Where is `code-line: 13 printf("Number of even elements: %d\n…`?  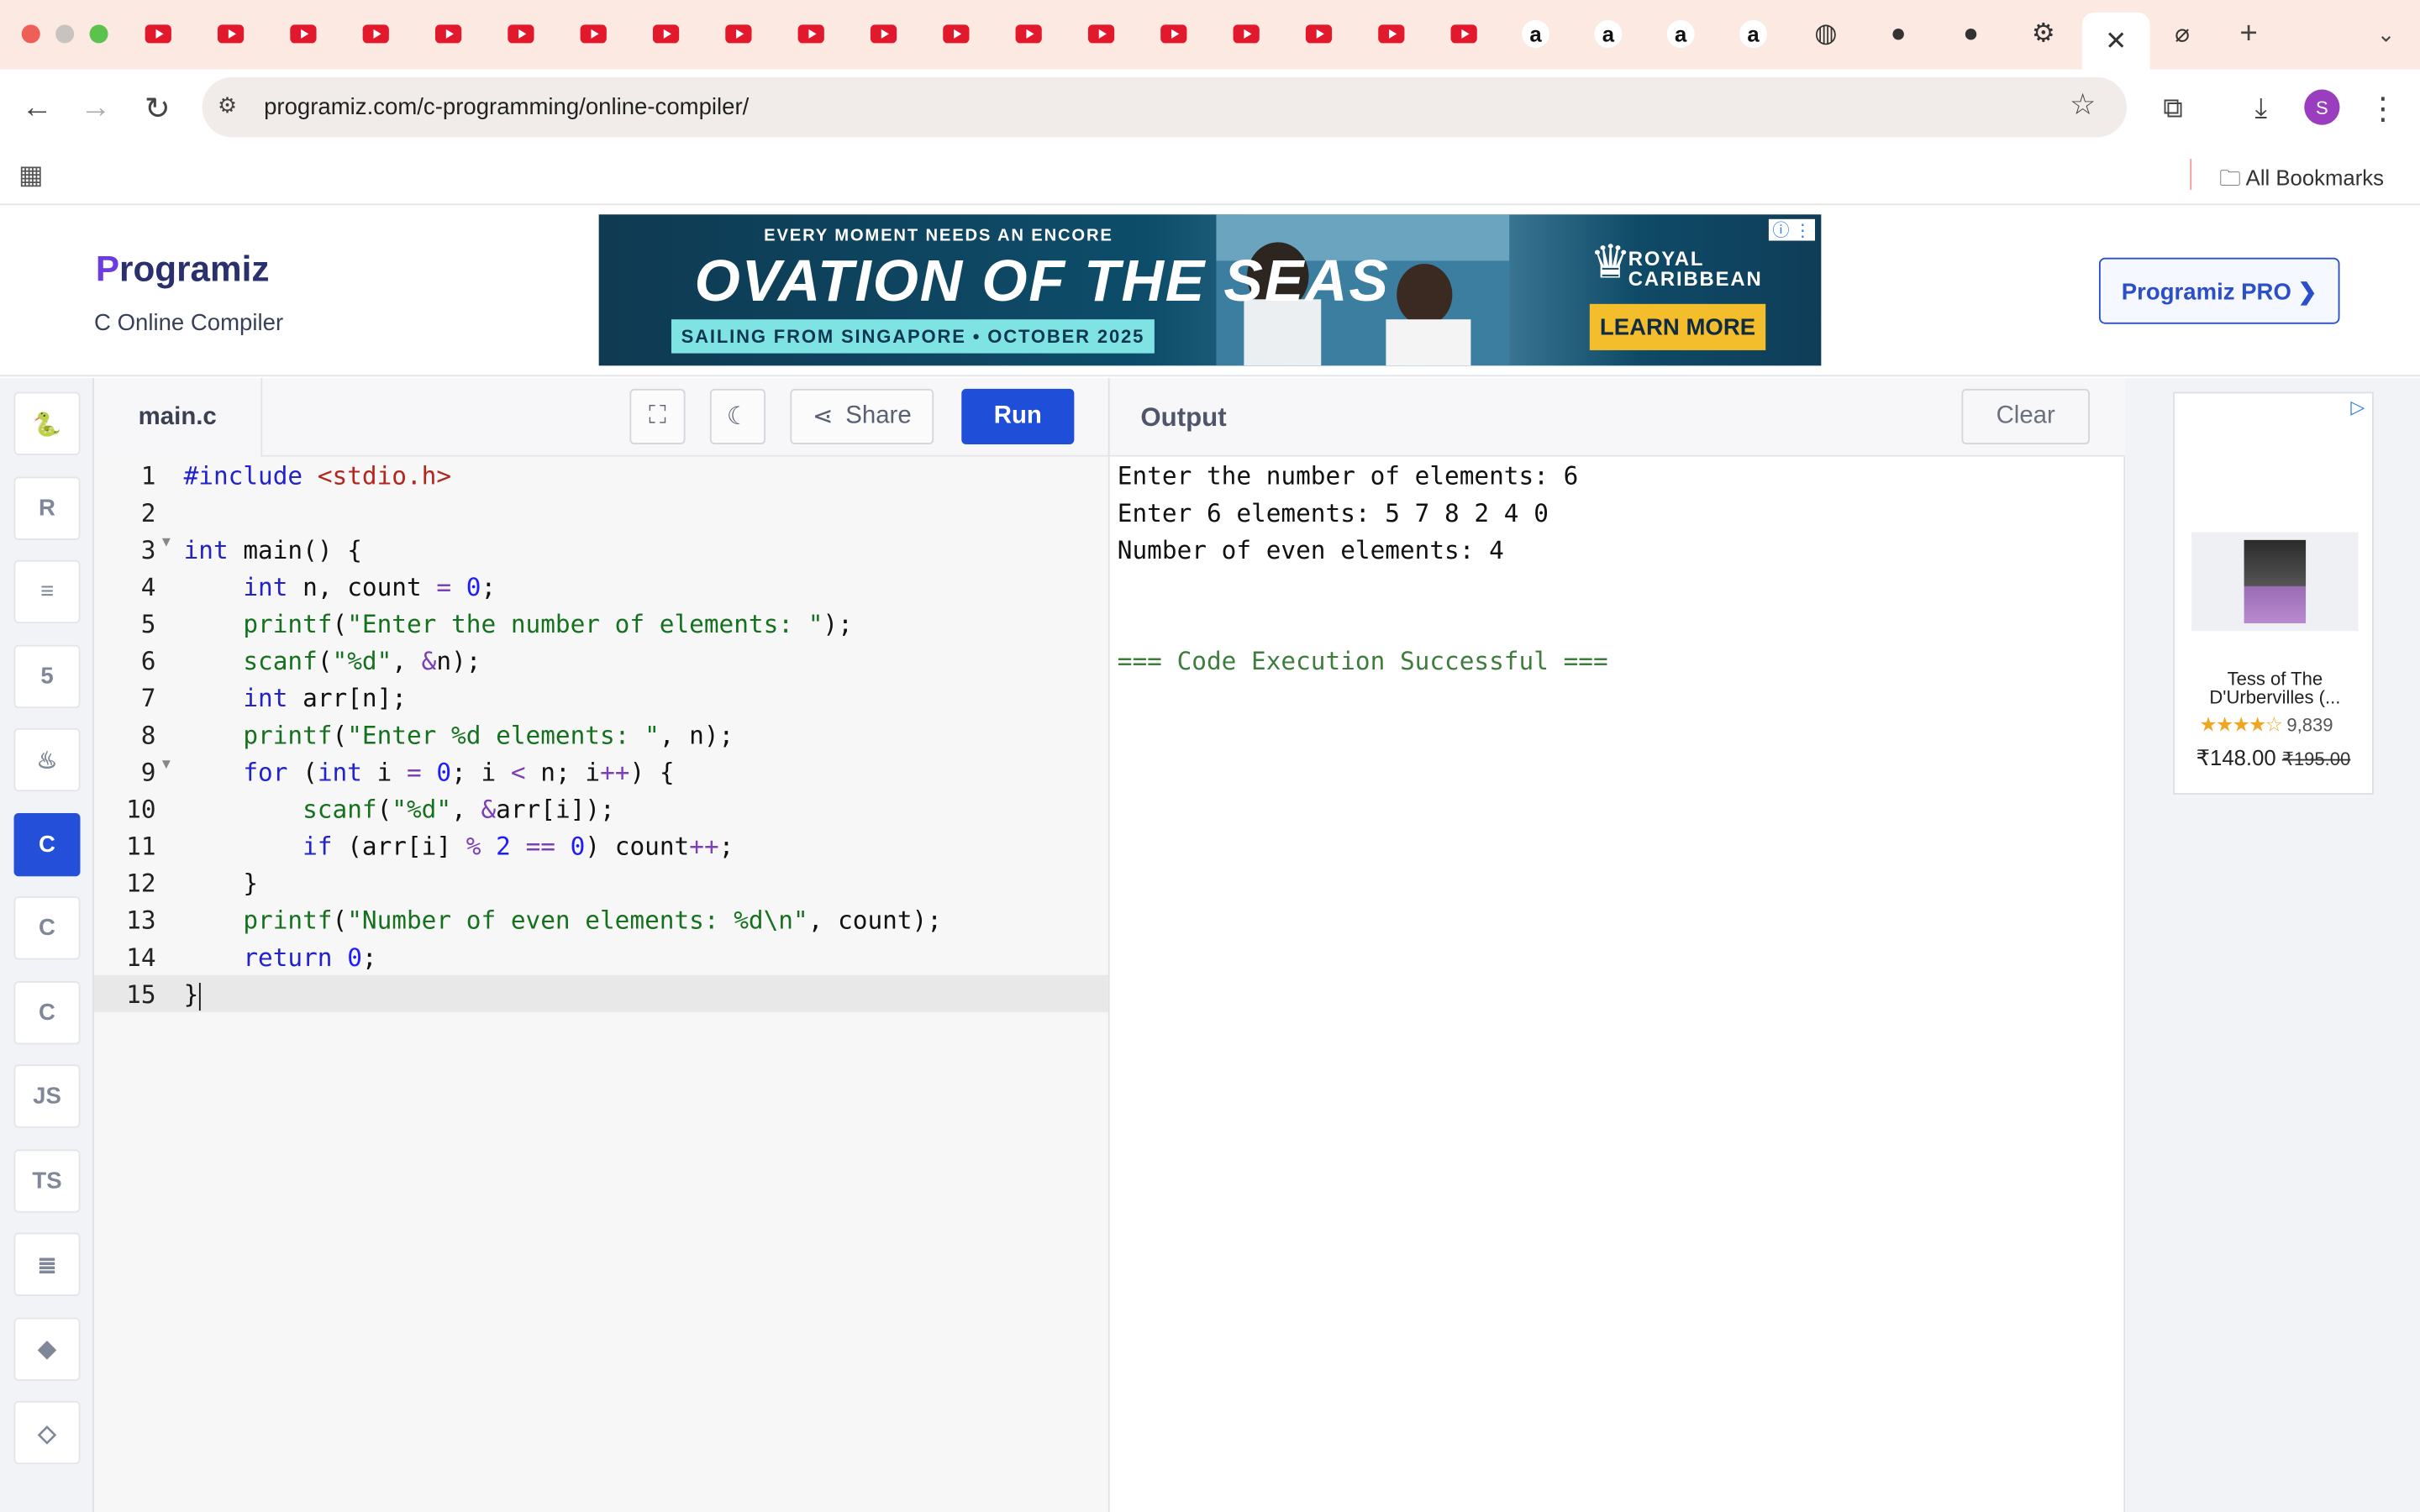 code-line: 13 printf("Number of even elements: %d\n… is located at coordinates (601, 919).